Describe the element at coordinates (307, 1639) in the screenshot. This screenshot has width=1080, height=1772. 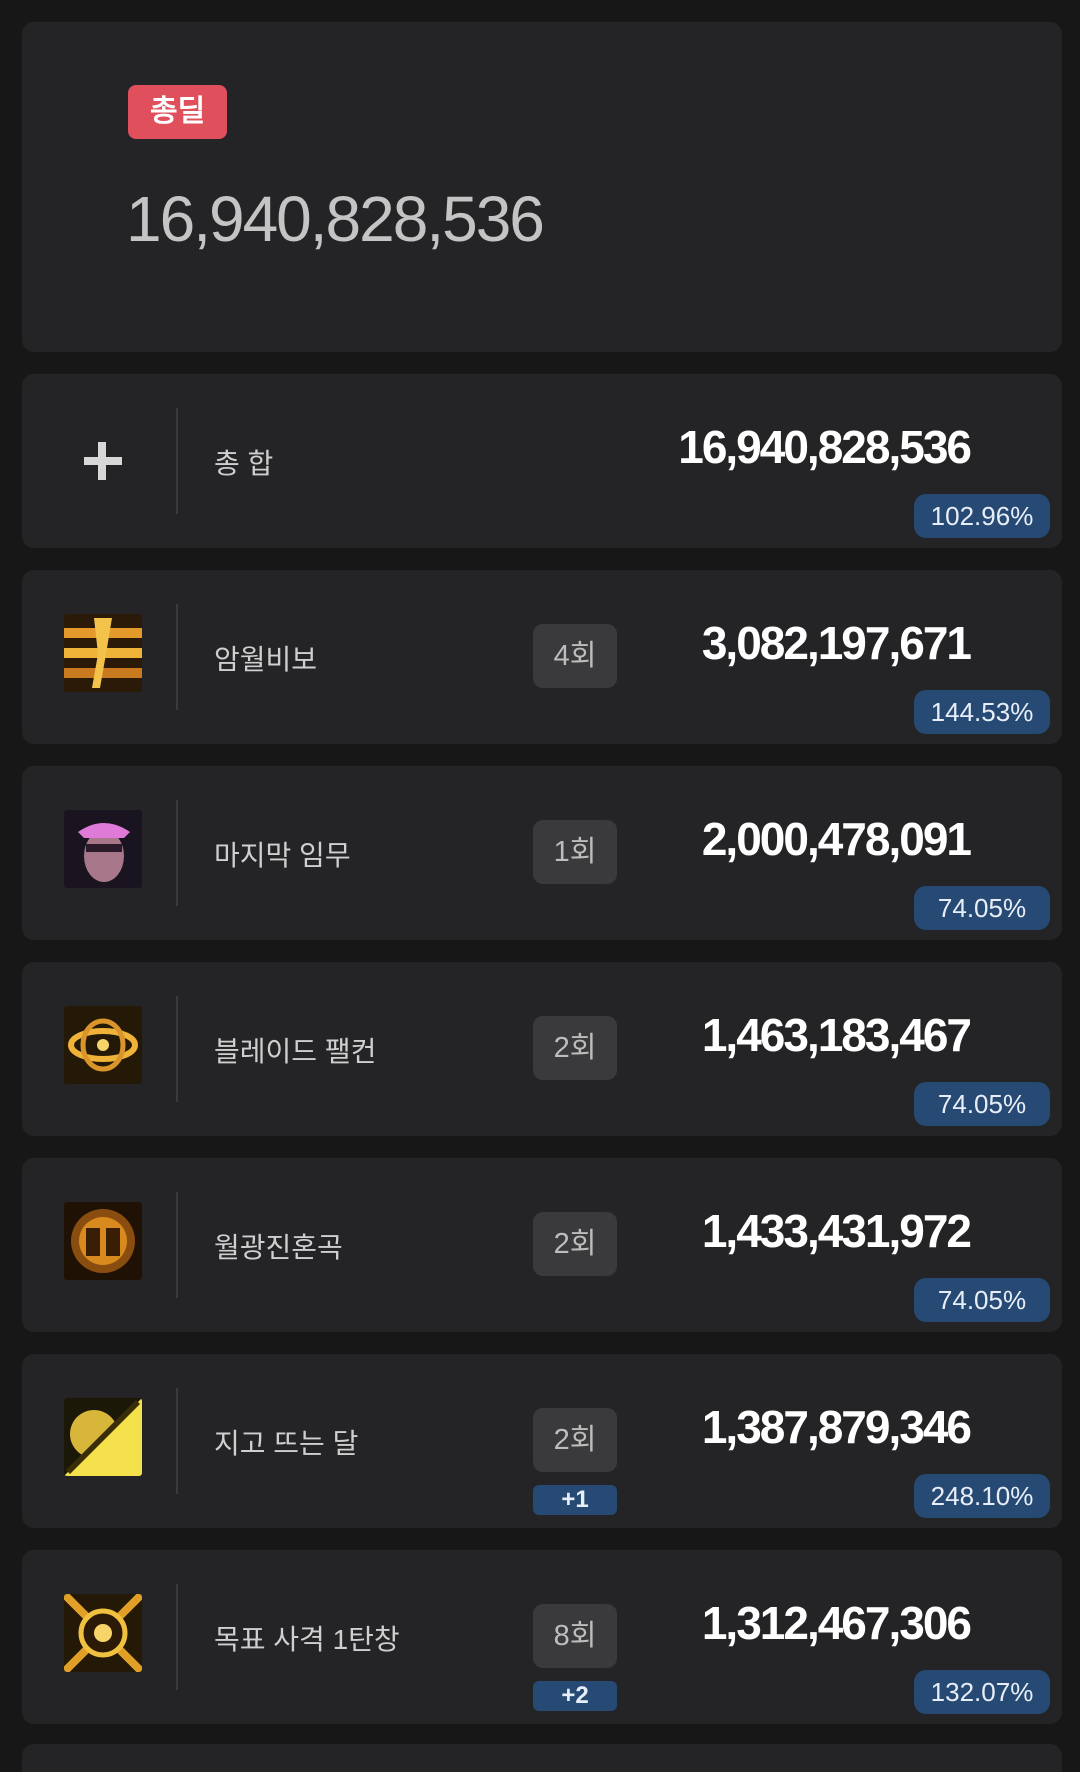
I see `skill-name: 목표 사격 1탄창` at that location.